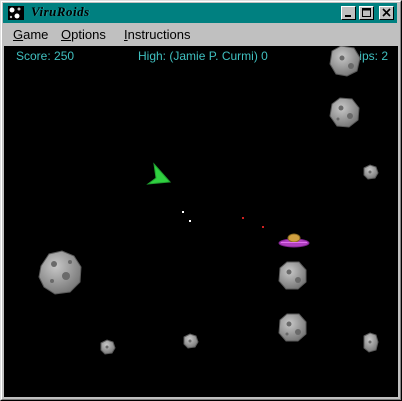 The image size is (402, 401). I want to click on title-bar: ViruRoids, so click(200, 13).